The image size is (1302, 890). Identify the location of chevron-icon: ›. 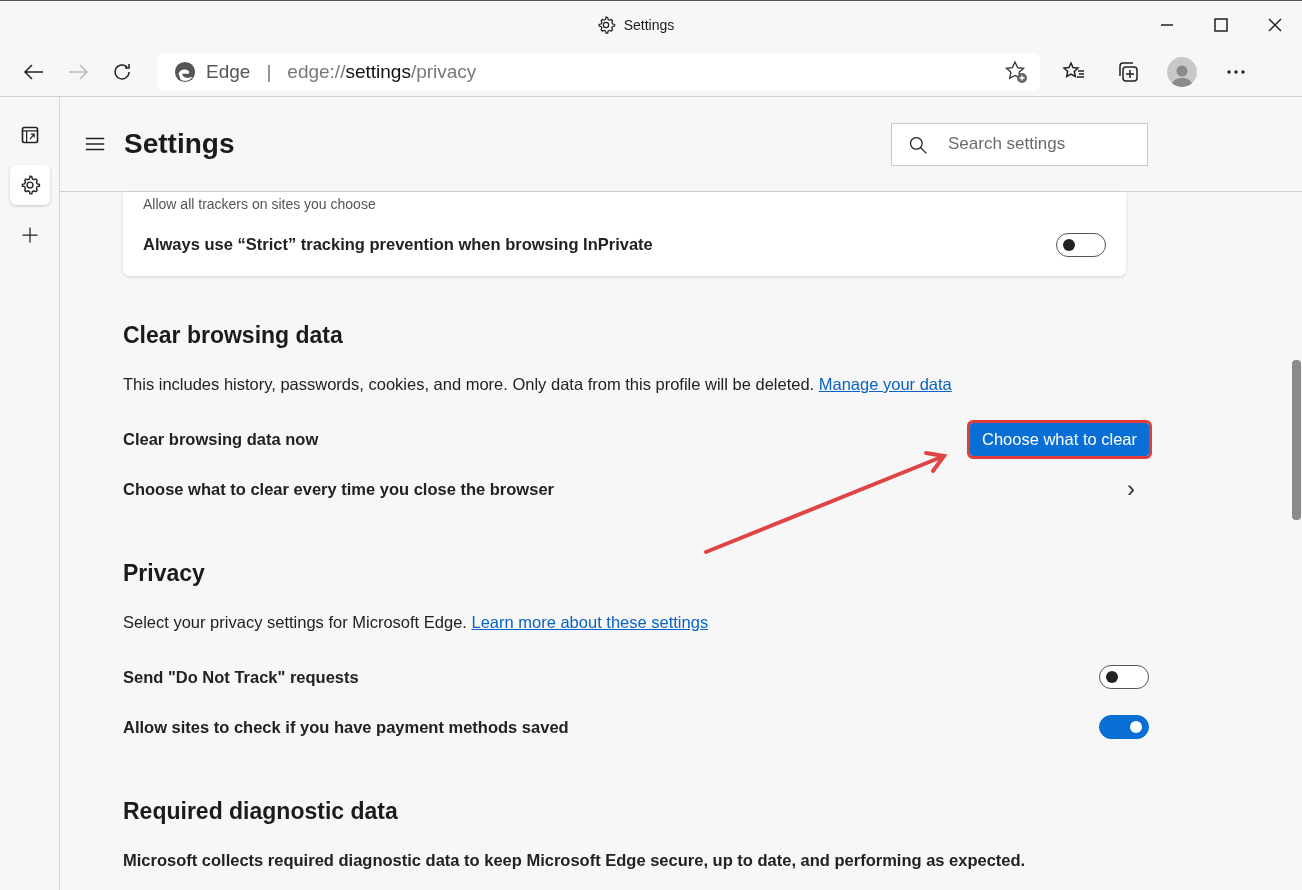
(1131, 489).